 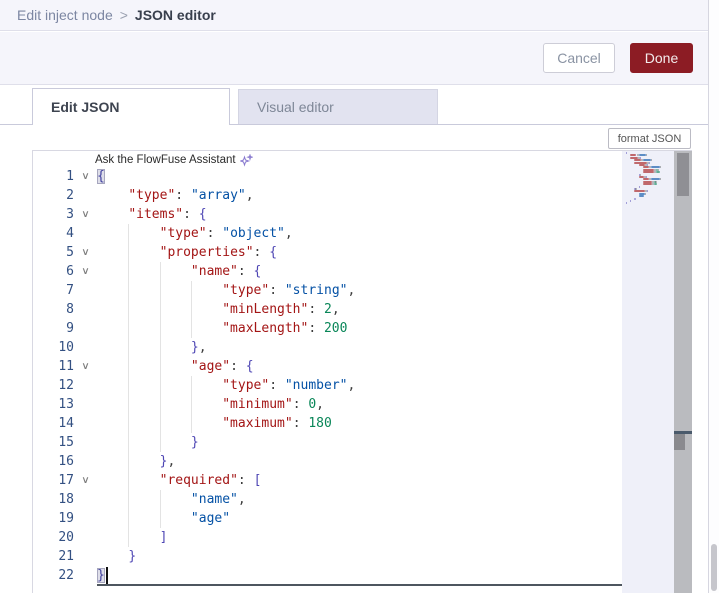 What do you see at coordinates (70, 195) in the screenshot?
I see `line-number: 2` at bounding box center [70, 195].